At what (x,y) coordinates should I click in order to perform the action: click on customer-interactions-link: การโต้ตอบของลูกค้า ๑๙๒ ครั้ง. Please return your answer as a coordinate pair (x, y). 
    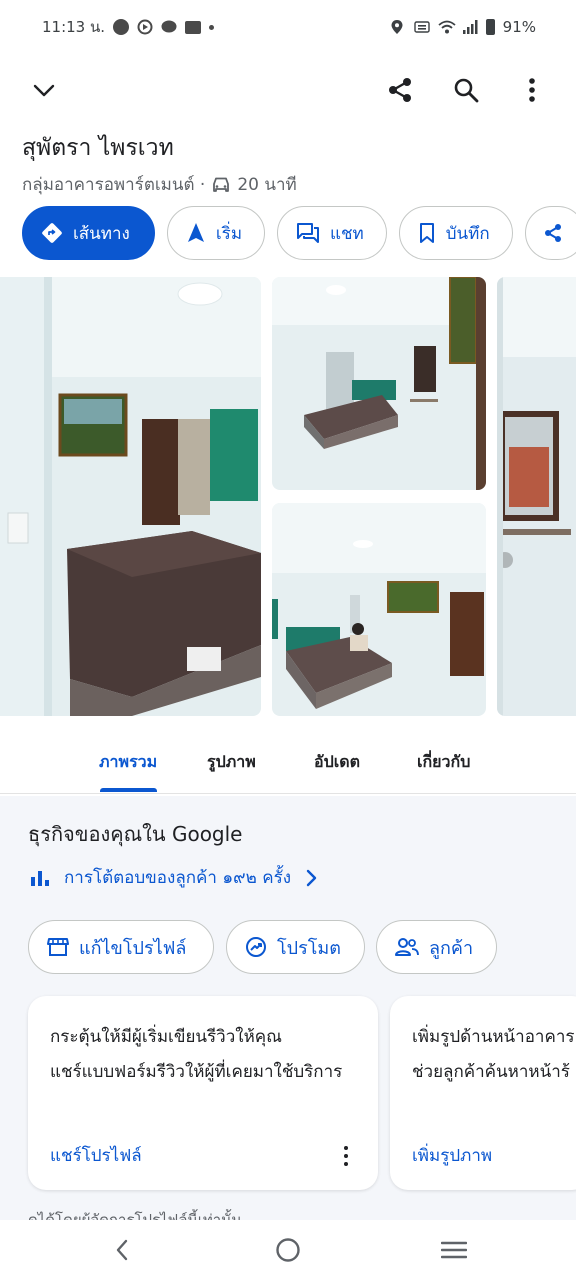
    Looking at the image, I should click on (173, 877).